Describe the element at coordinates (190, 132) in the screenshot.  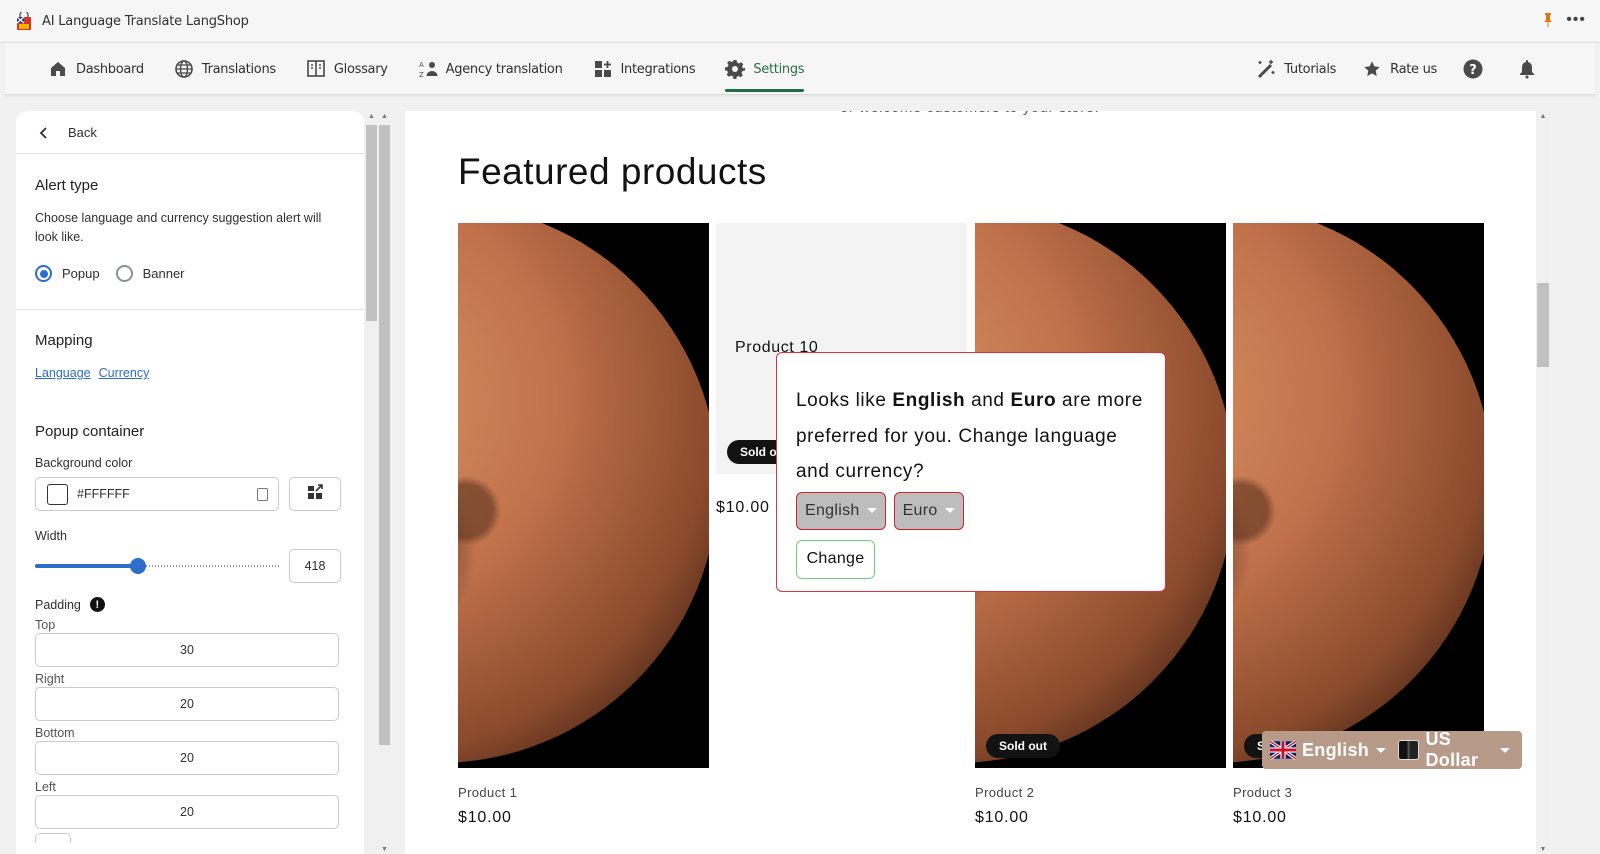
I see `back-button: Back` at that location.